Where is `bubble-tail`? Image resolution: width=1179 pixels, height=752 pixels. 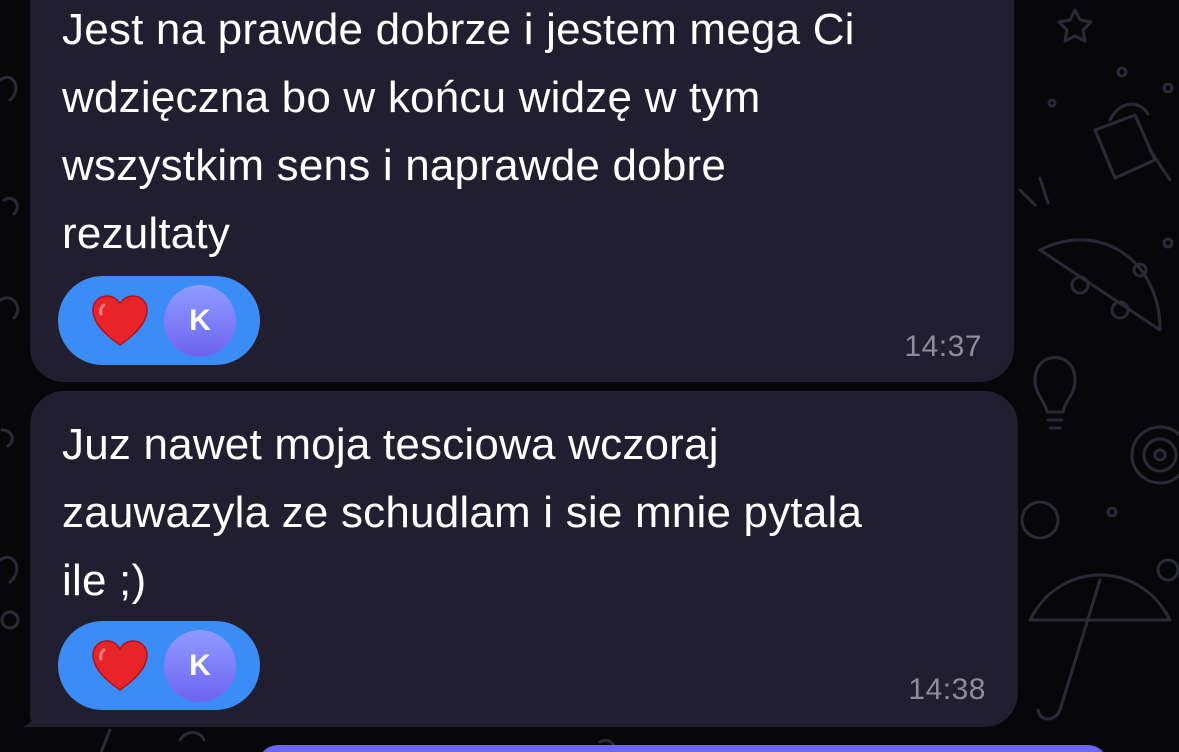 bubble-tail is located at coordinates (35, 715).